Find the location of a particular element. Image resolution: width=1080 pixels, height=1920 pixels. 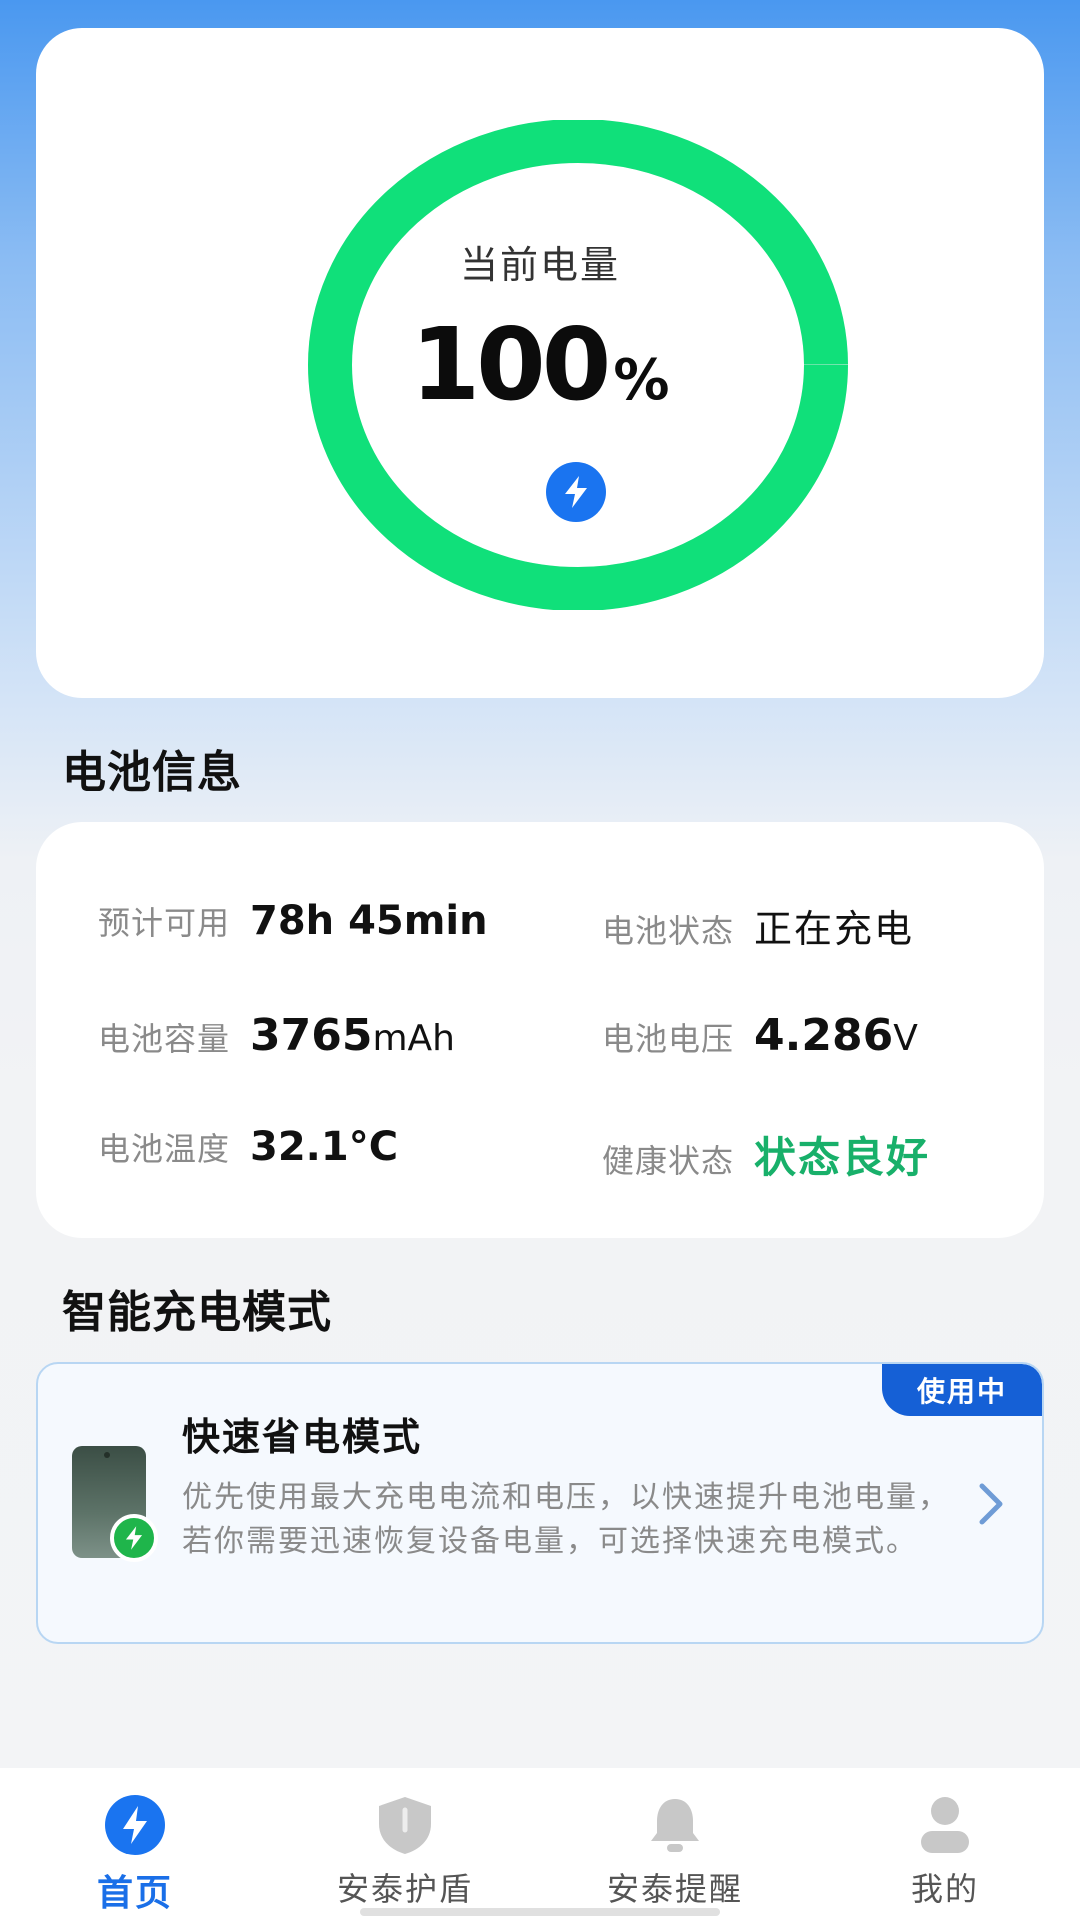

mode-name: 快速省电模式 is located at coordinates (302, 1437).